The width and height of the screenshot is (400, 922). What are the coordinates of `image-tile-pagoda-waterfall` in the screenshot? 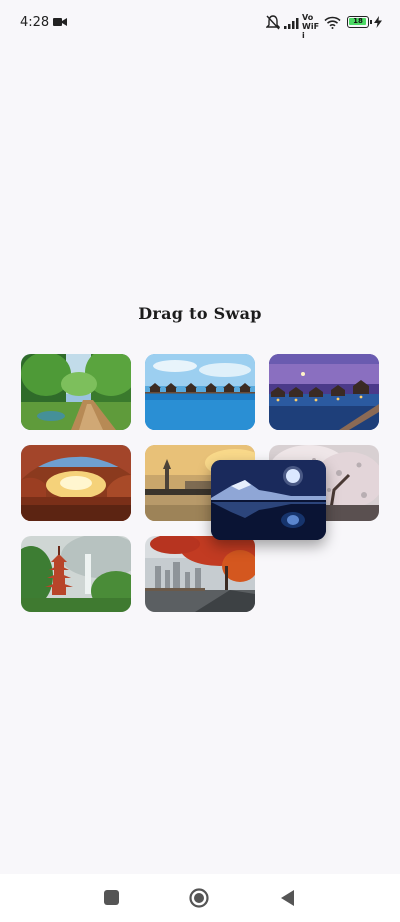 It's located at (76, 574).